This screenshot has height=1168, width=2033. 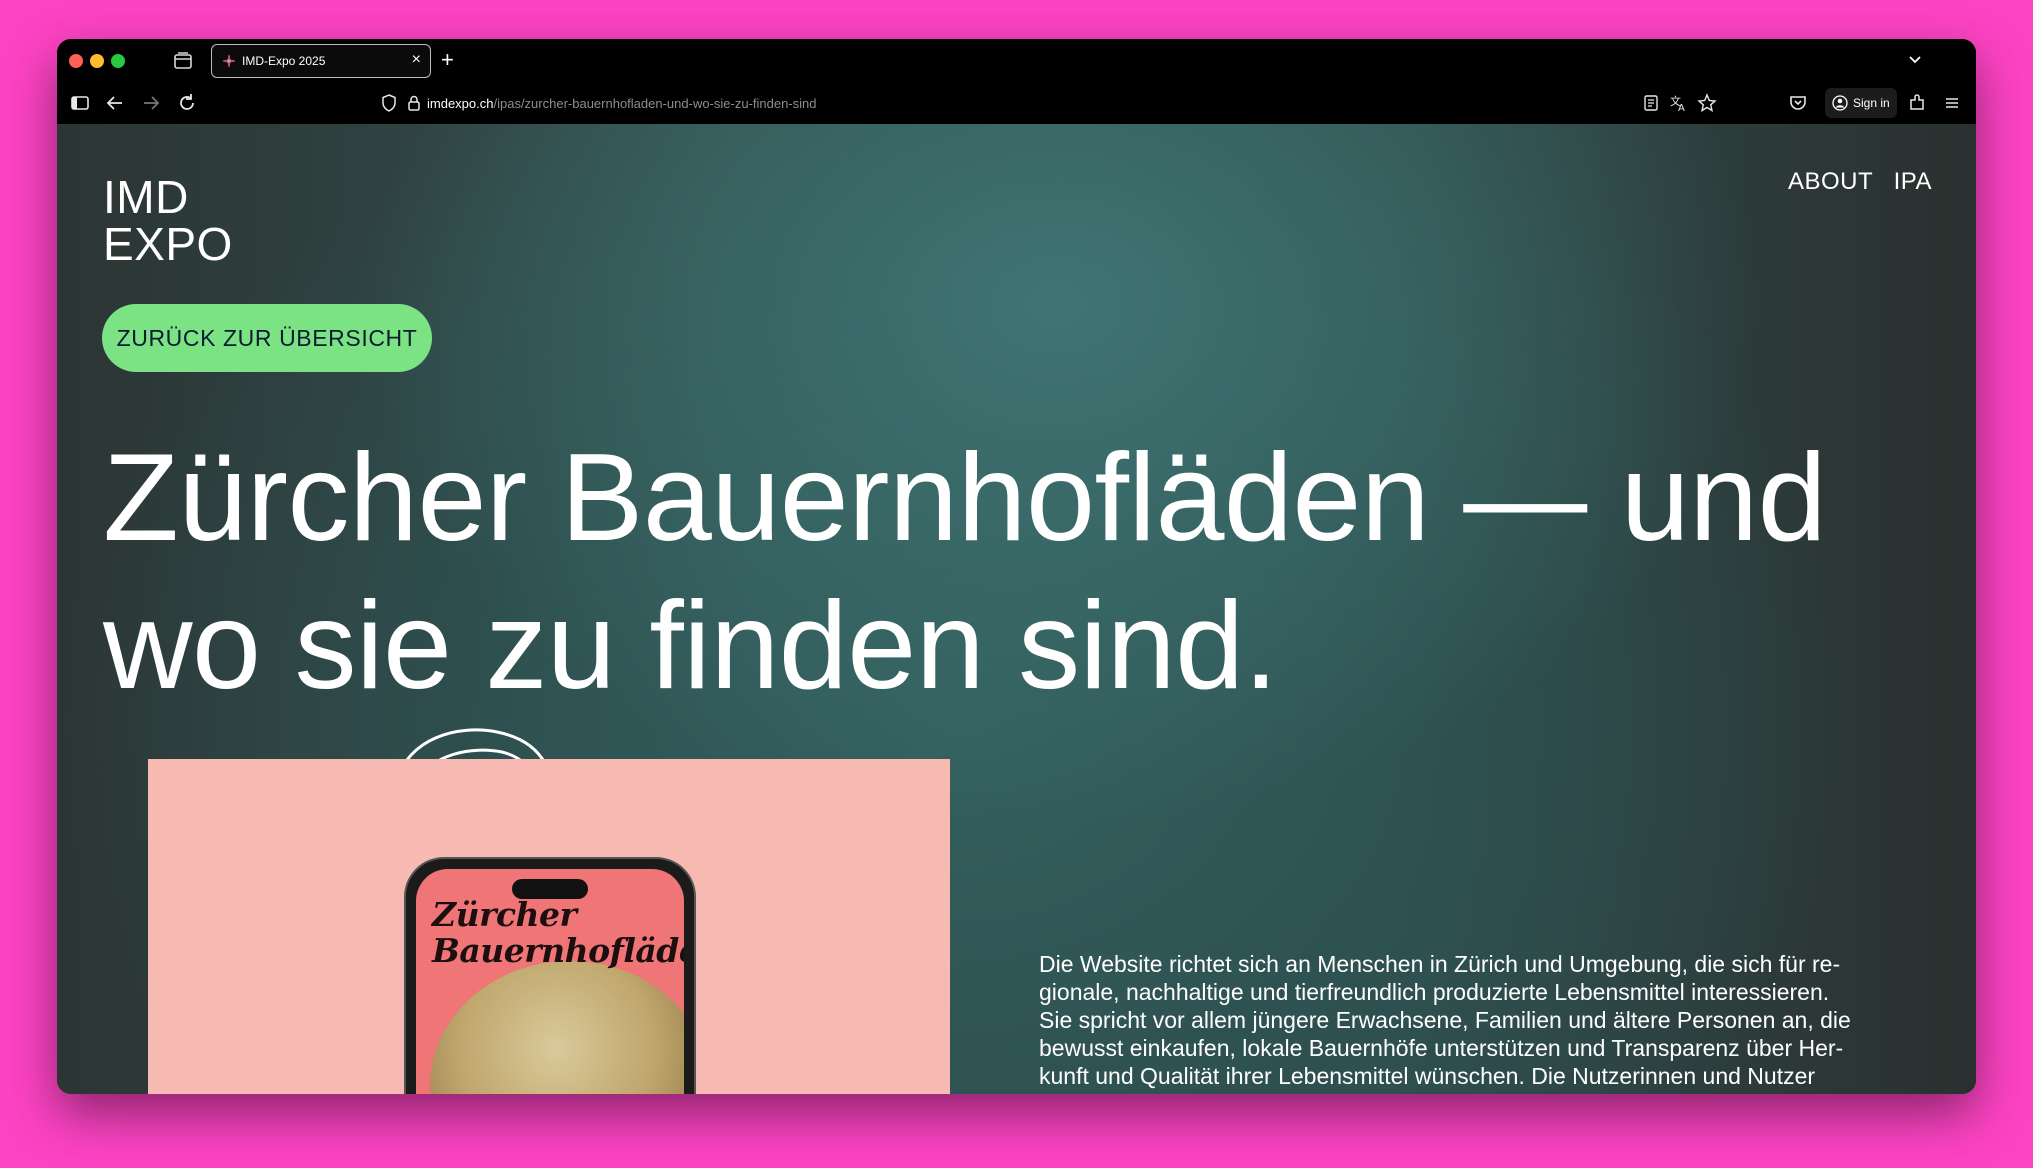 I want to click on bookmark-star-icon, so click(x=1707, y=103).